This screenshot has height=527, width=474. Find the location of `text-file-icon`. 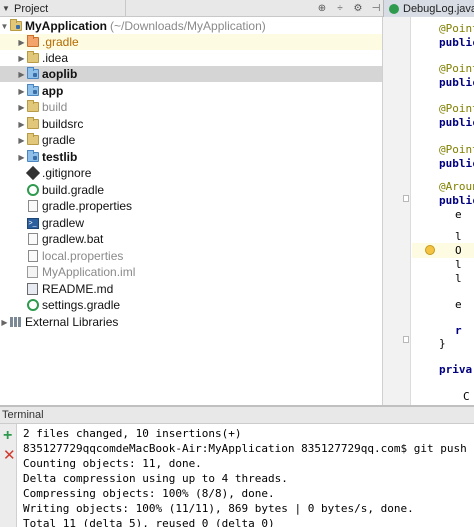

text-file-icon is located at coordinates (32, 239).